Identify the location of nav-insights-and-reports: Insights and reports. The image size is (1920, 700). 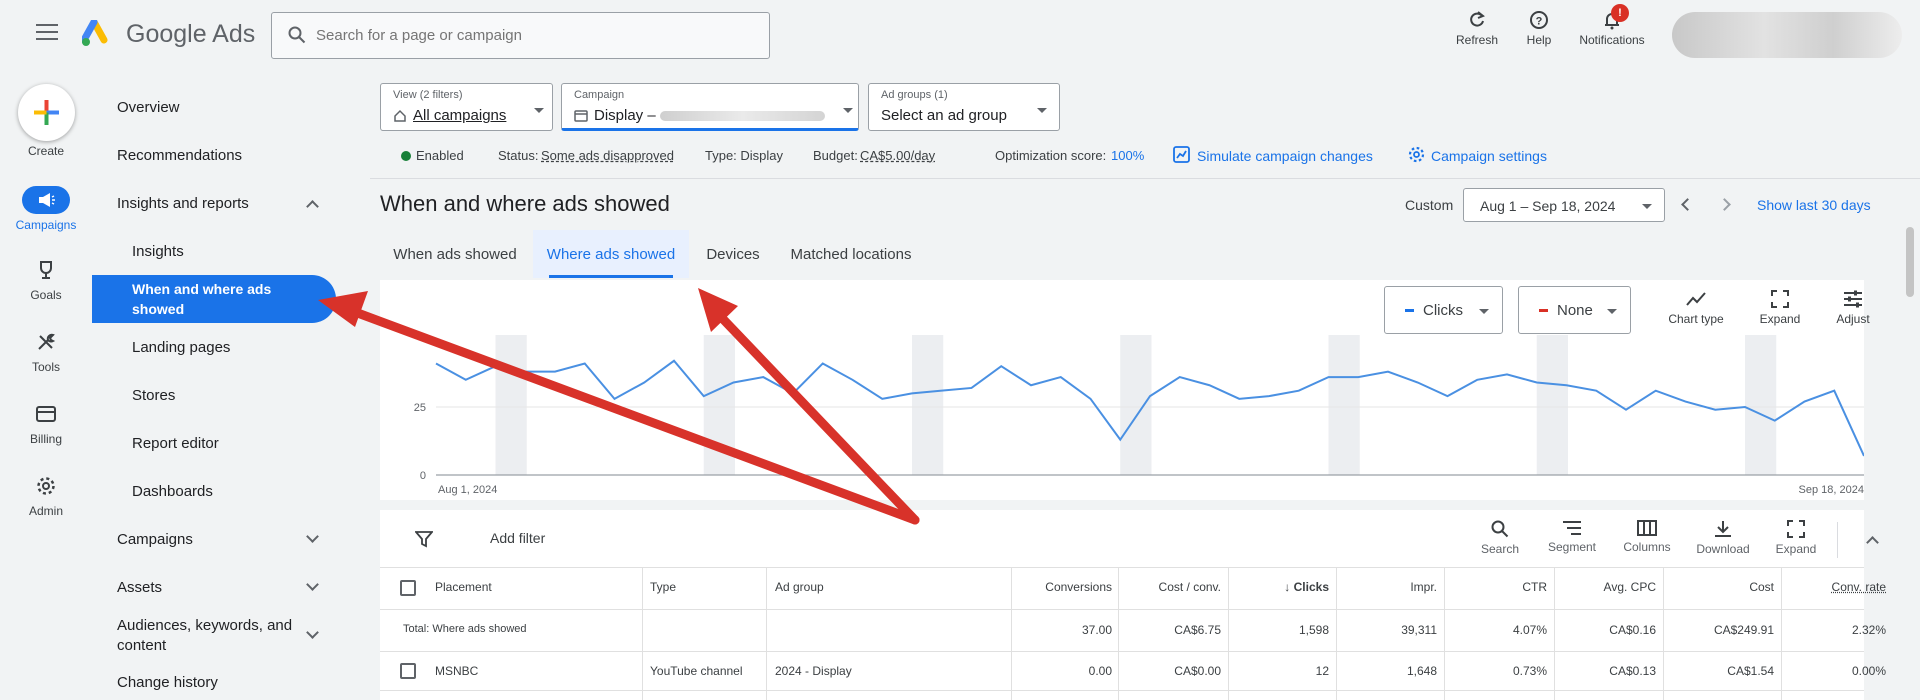
(183, 203).